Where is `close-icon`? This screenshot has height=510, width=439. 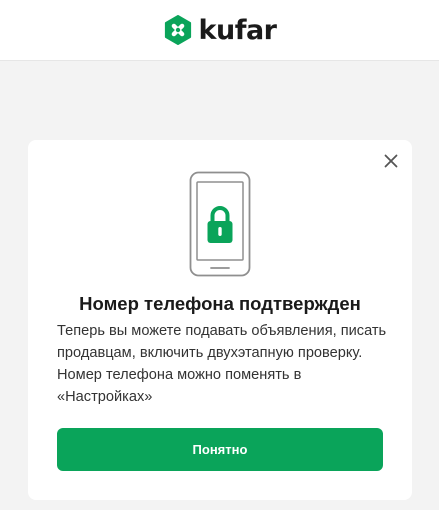 close-icon is located at coordinates (391, 161).